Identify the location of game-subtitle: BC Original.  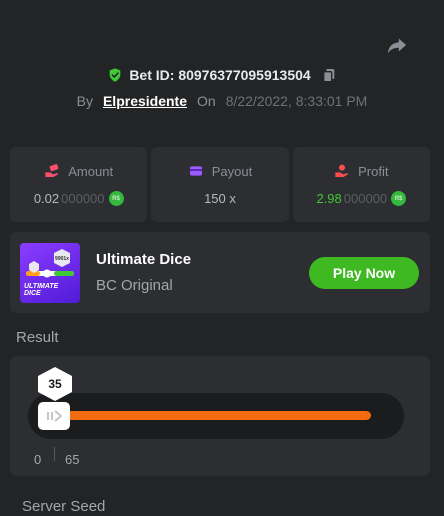
(134, 285).